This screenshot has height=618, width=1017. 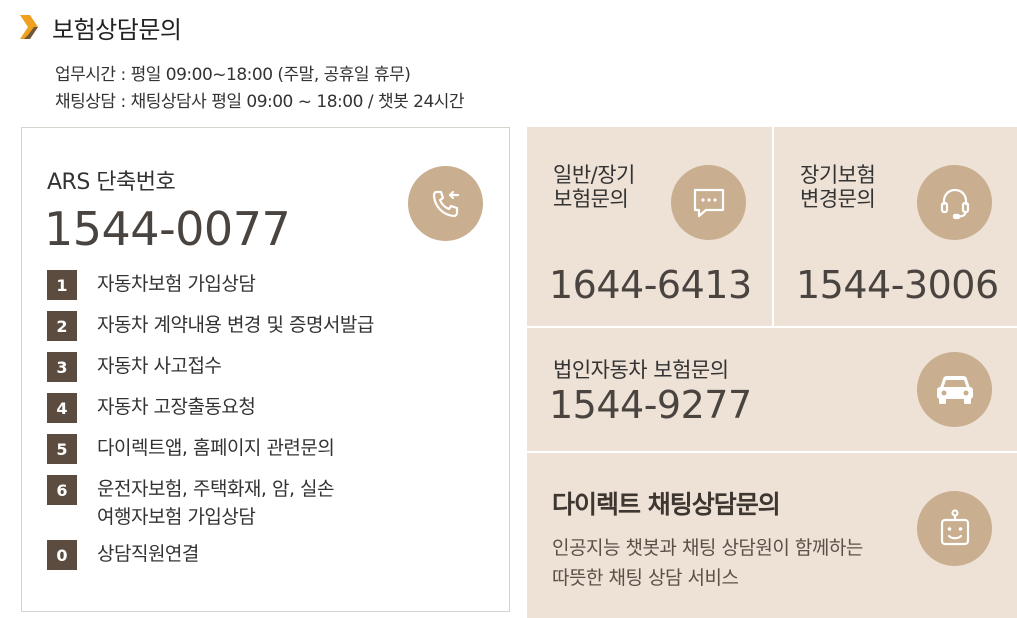 What do you see at coordinates (650, 405) in the screenshot?
I see `corporate-number: 1544-9277` at bounding box center [650, 405].